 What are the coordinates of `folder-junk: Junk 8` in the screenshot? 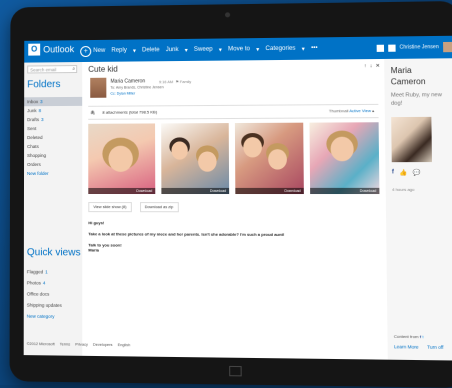 It's located at (53, 110).